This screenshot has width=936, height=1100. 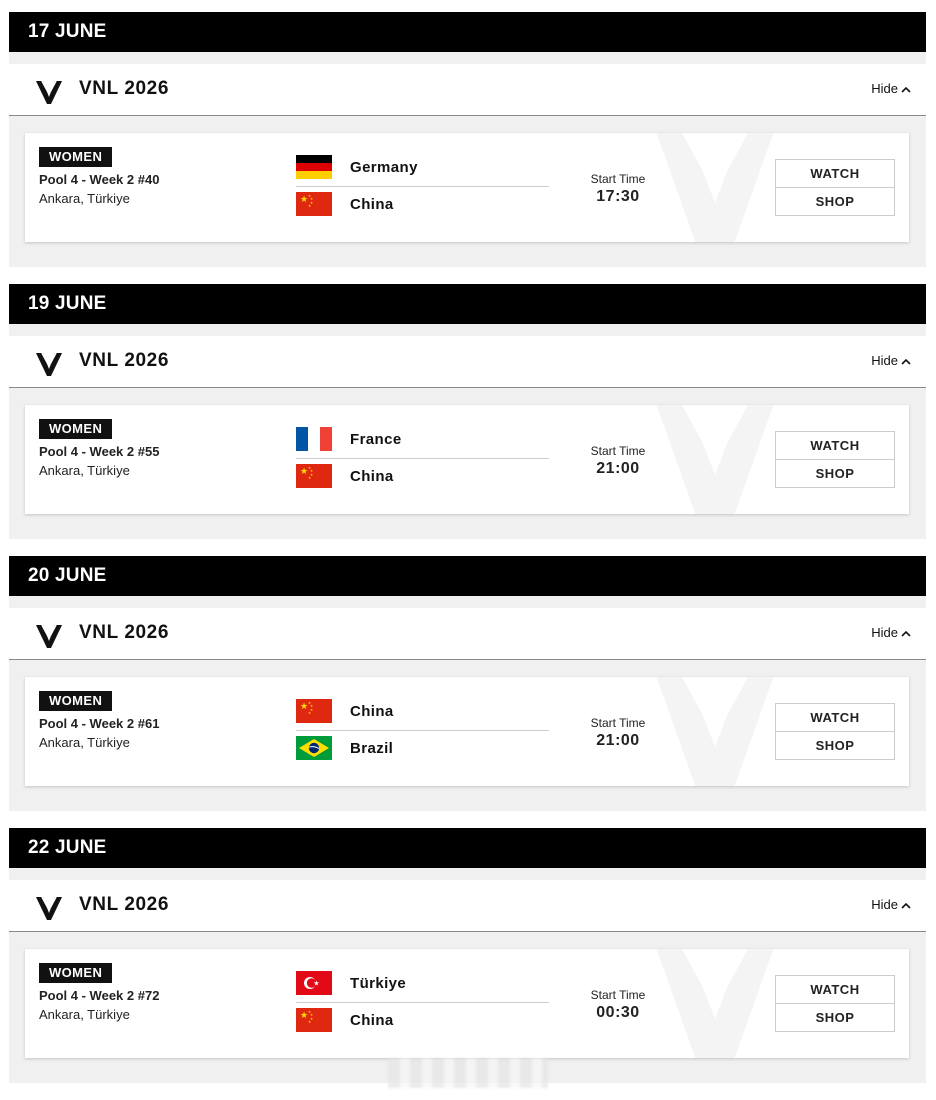 What do you see at coordinates (376, 439) in the screenshot?
I see `team-name-home: France` at bounding box center [376, 439].